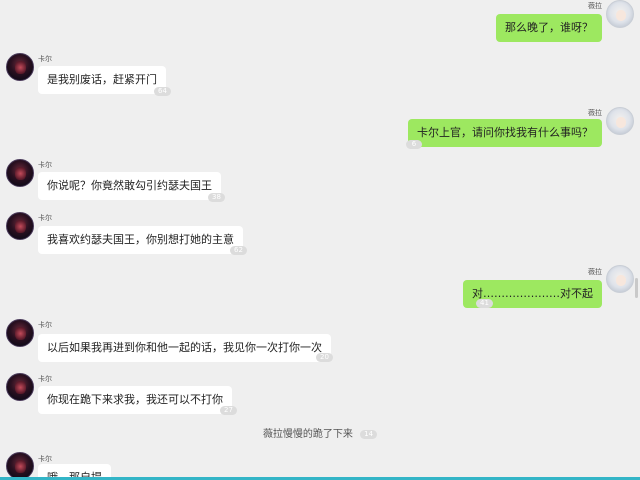  I want to click on message-bubble: 你现在跪下来求我，我还可以不打你, so click(135, 400).